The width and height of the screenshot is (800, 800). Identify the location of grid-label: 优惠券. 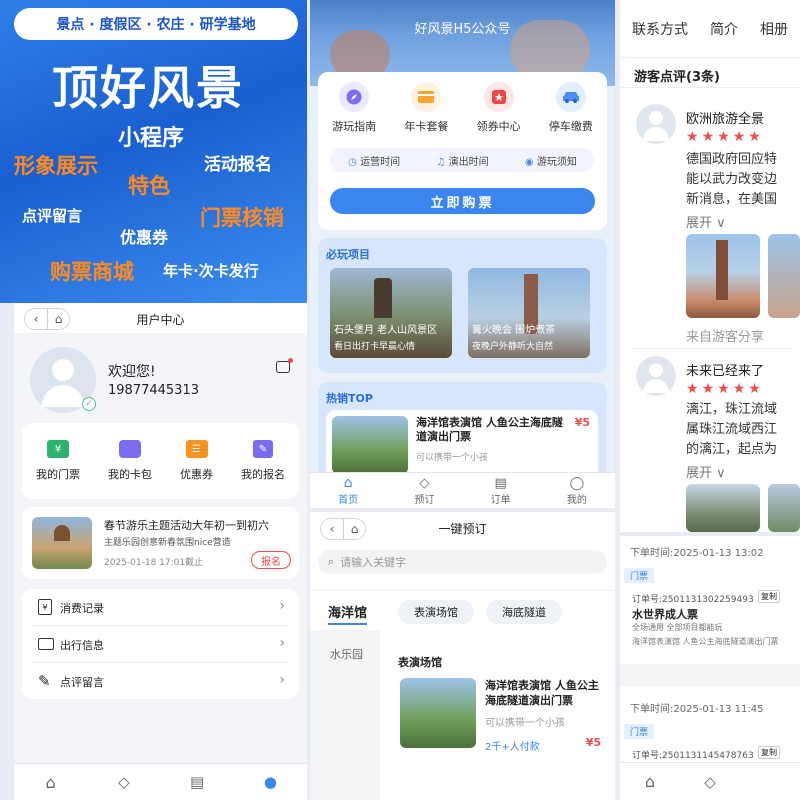
(196, 474).